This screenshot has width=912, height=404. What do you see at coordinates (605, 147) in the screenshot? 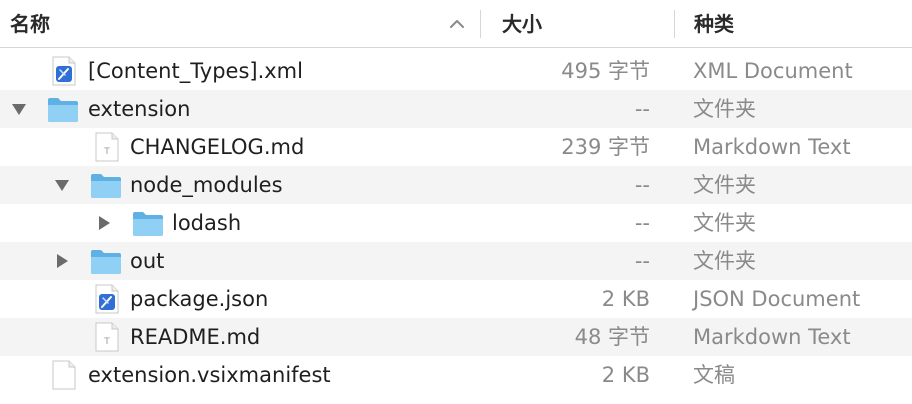
I see `file-size: 239 字节` at bounding box center [605, 147].